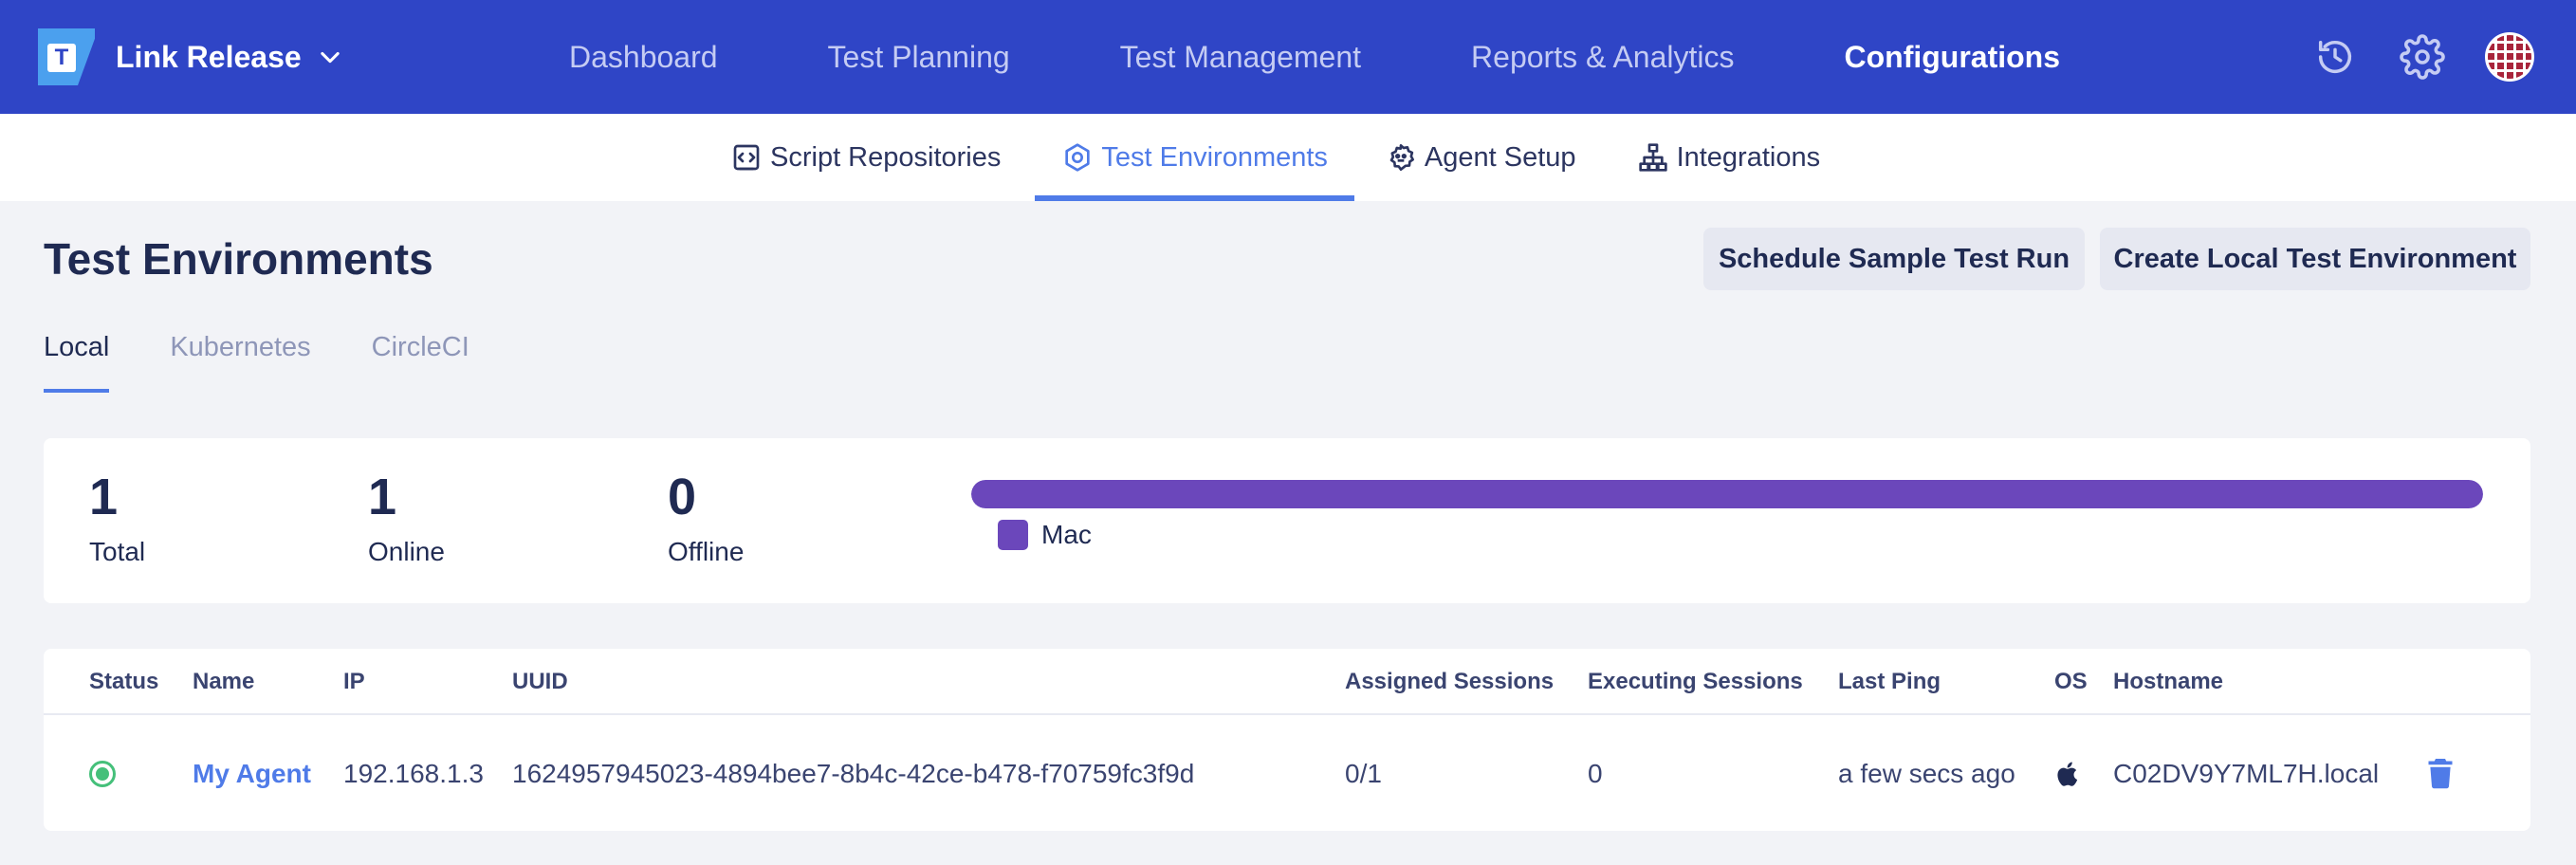 This screenshot has width=2576, height=865. What do you see at coordinates (2071, 681) in the screenshot?
I see `column-header-os: OS` at bounding box center [2071, 681].